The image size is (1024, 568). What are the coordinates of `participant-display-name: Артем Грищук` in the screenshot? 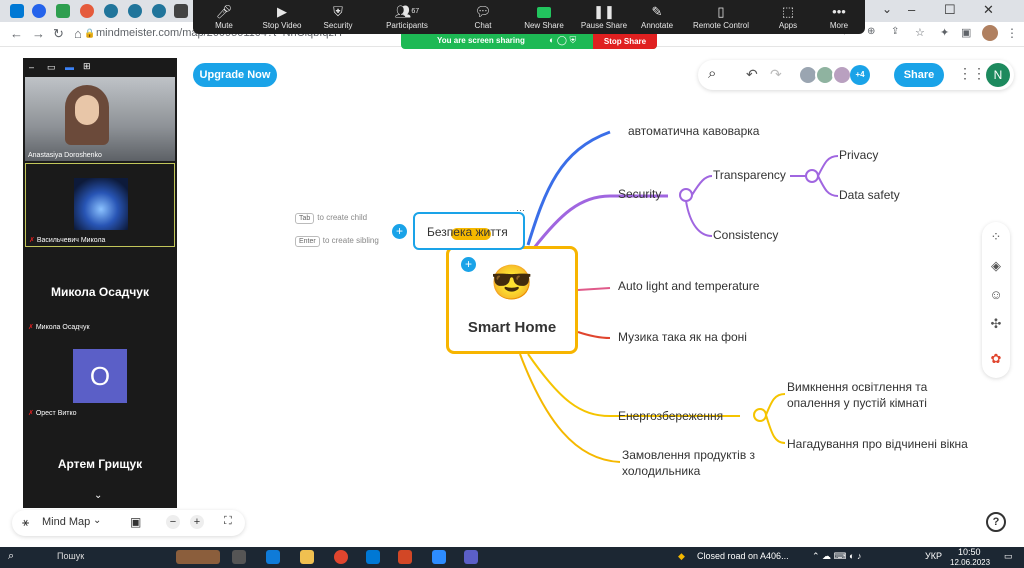 It's located at (100, 464).